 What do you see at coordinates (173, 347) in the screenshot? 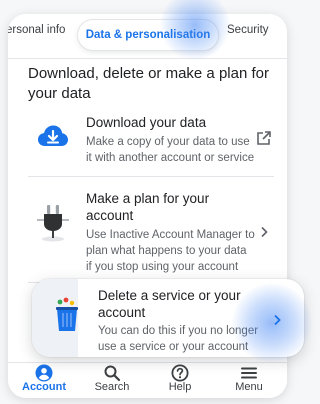
I see `delete-desc-line-2: use a service or your account` at bounding box center [173, 347].